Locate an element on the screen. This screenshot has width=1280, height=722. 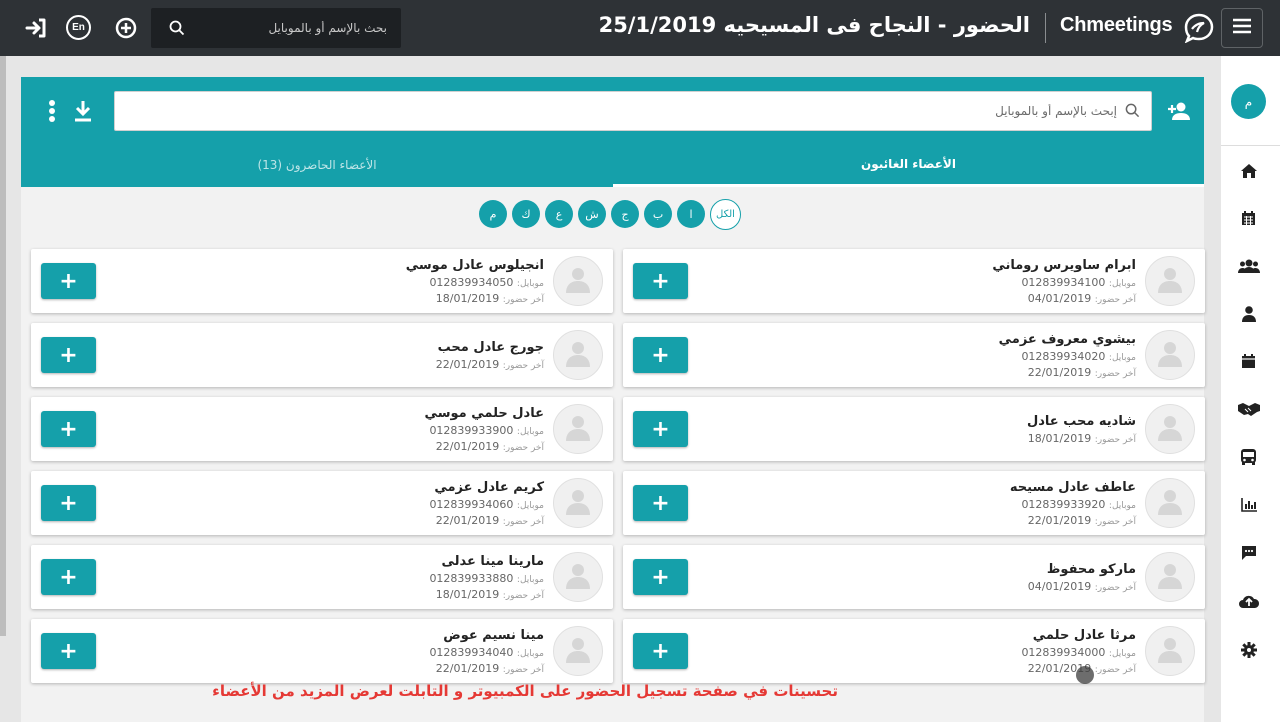
add-person-icon is located at coordinates (1179, 111).